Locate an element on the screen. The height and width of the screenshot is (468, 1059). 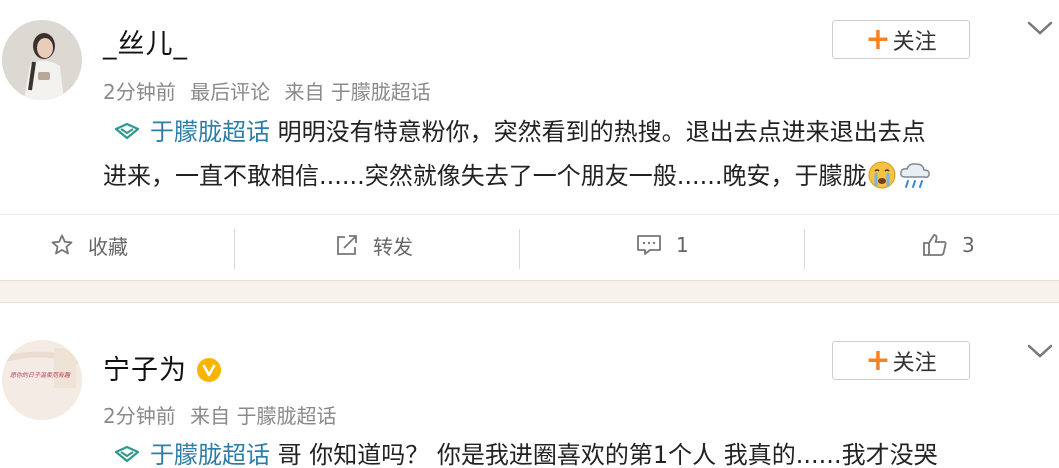
content-line: 于朦胧超话 明明没有特意粉你，突然看到的热搜。退出去点进来退出去点 is located at coordinates (569, 132).